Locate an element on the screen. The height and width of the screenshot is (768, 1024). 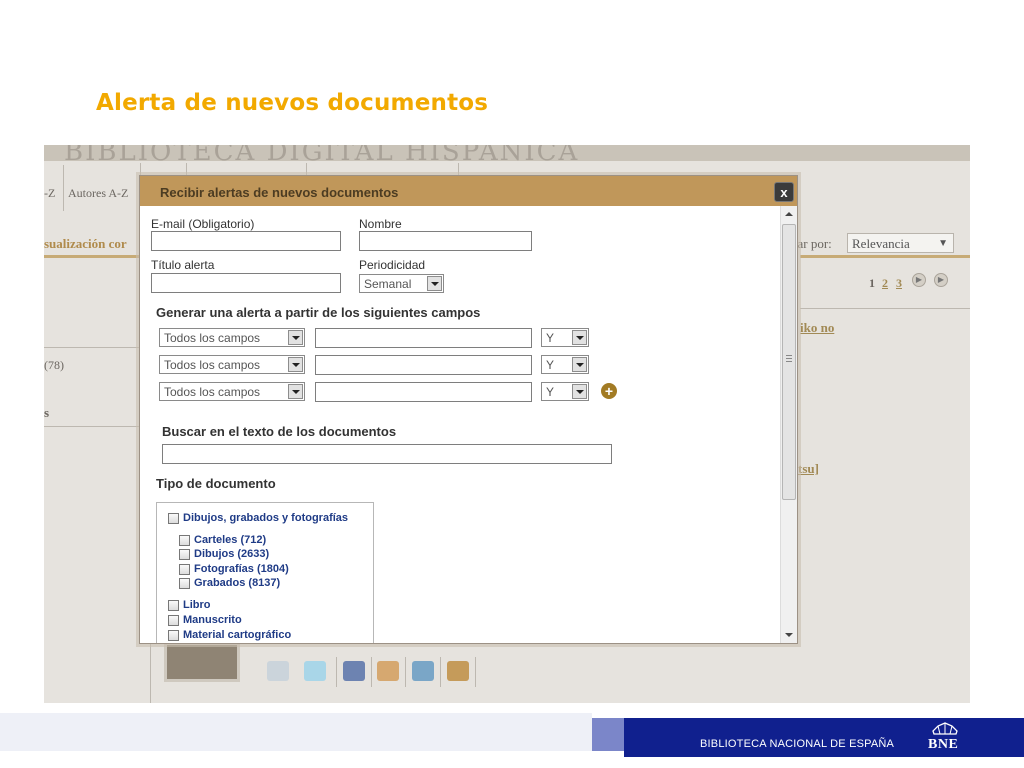
slide-title: Alerta de nuevos documentos is located at coordinates (292, 103).